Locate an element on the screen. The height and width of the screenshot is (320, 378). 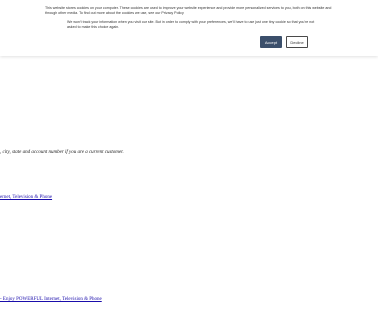
decline-button: Decline is located at coordinates (297, 42).